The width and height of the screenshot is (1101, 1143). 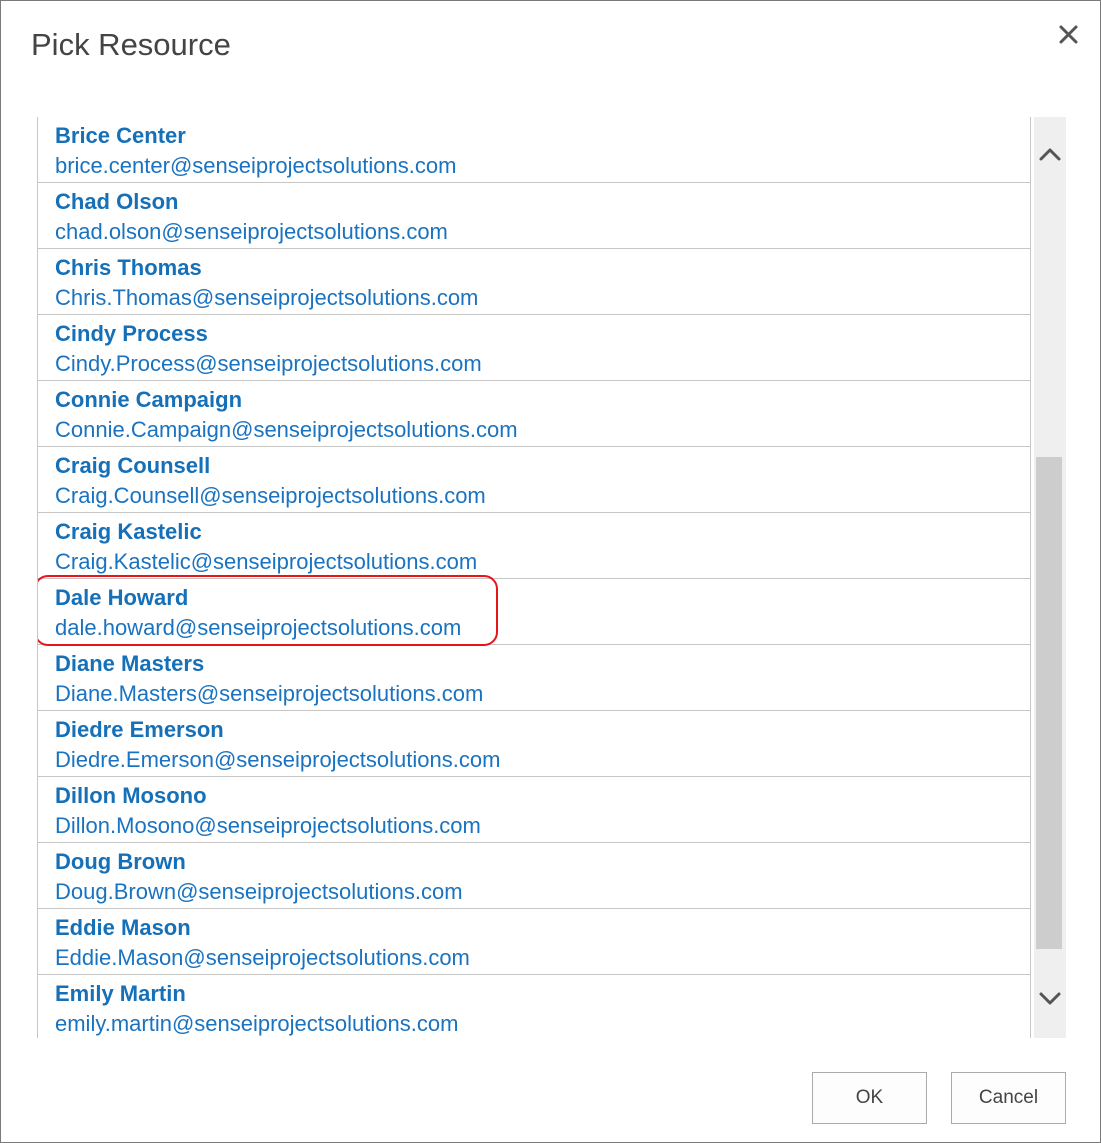 I want to click on resource-name: Cindy Process, so click(x=131, y=334).